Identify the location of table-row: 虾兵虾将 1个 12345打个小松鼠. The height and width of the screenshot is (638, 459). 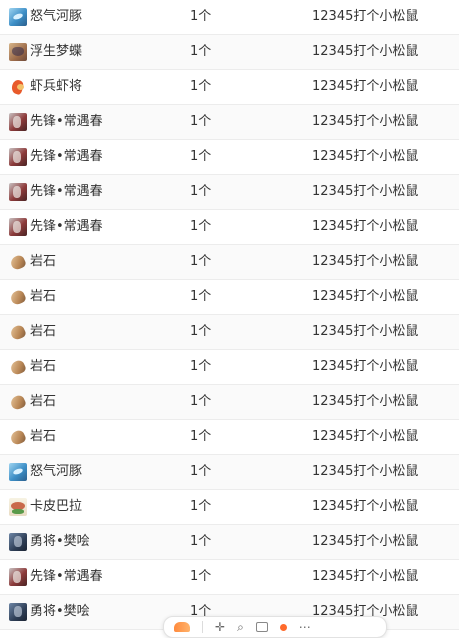
(229, 87).